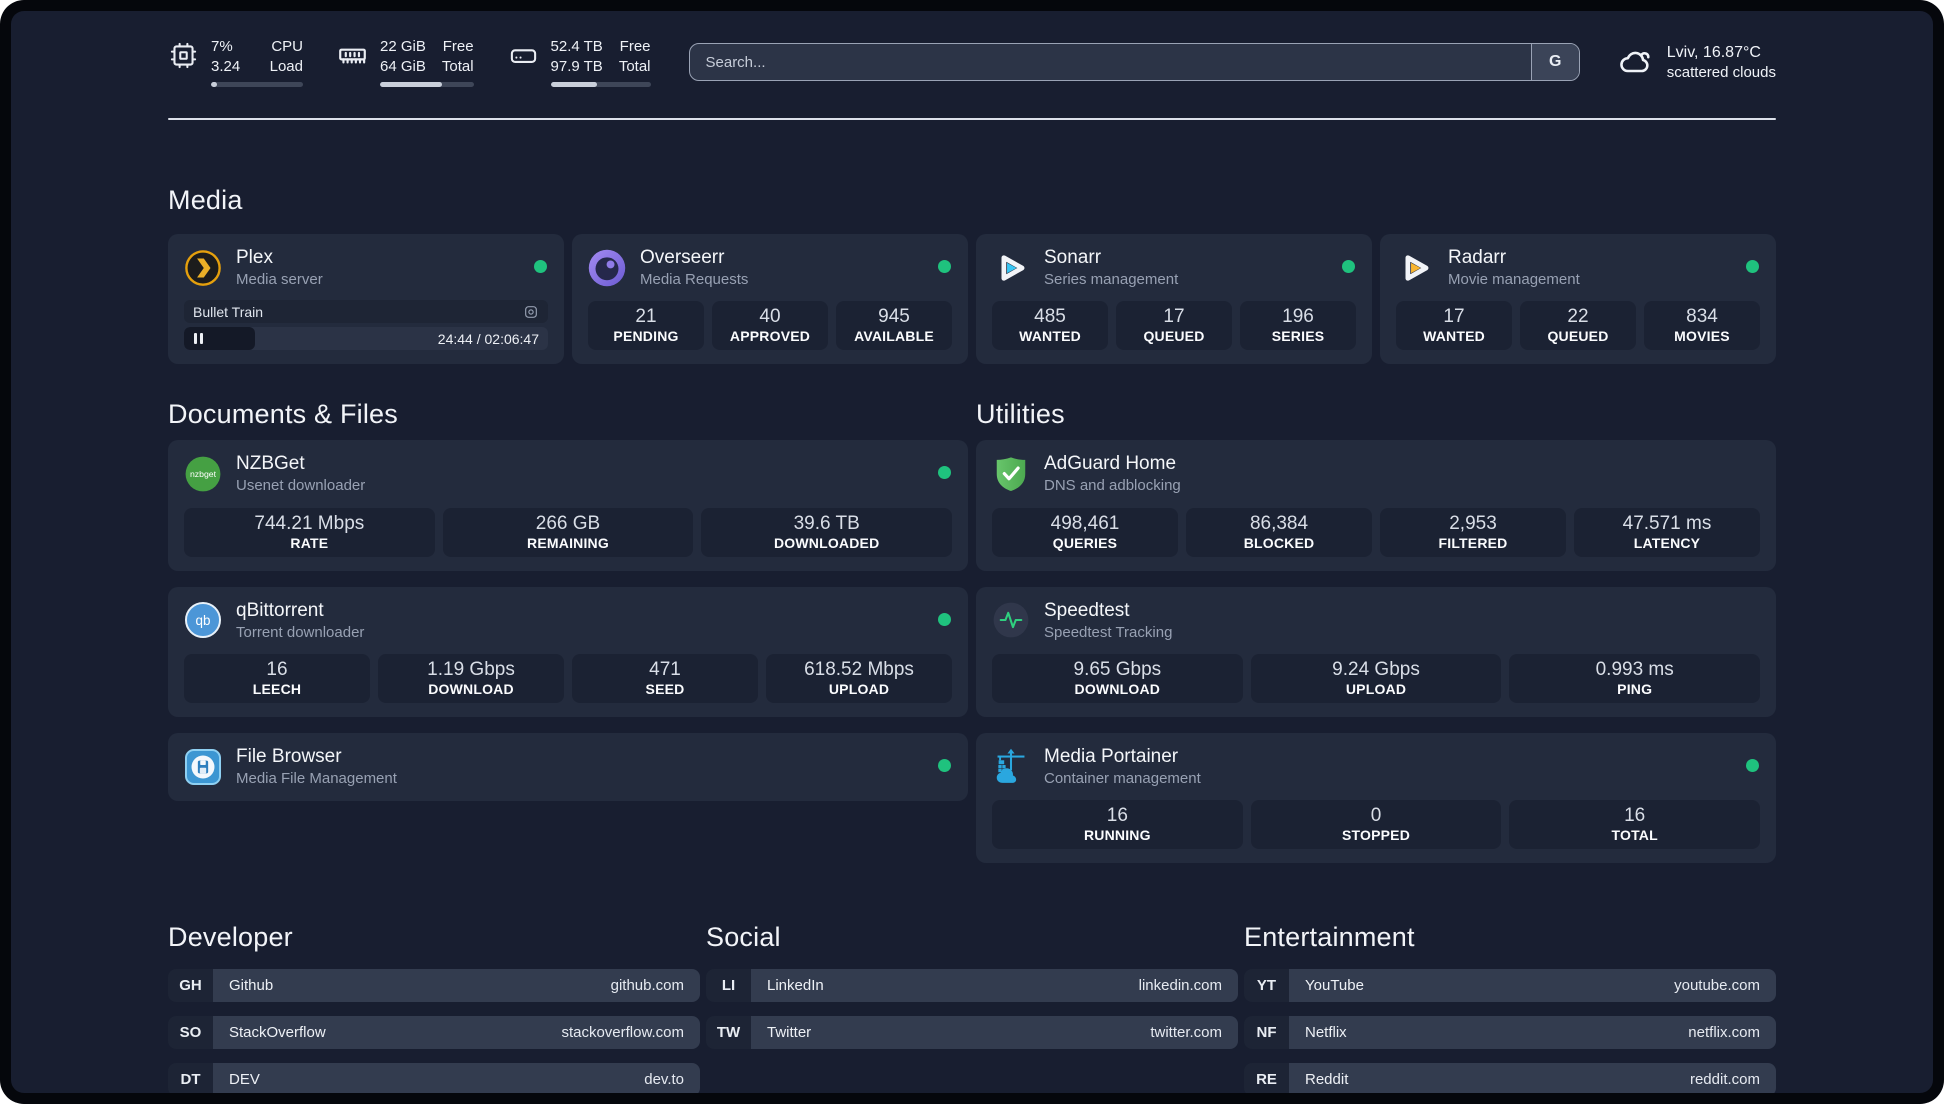  What do you see at coordinates (226, 66) in the screenshot?
I see `cpu-load-value: 3.24` at bounding box center [226, 66].